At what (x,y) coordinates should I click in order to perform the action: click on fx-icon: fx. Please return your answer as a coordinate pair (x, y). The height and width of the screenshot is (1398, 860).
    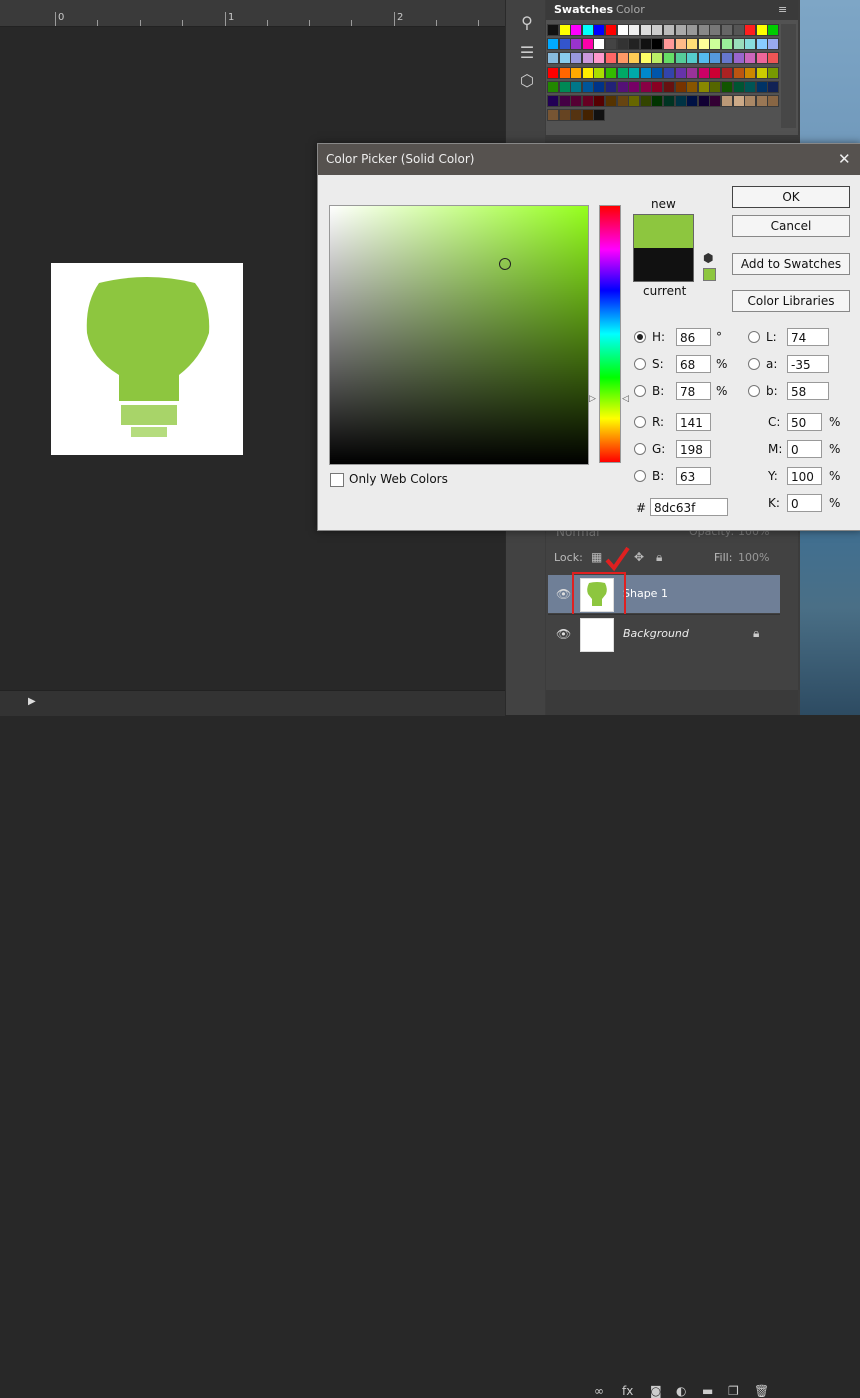
    Looking at the image, I should click on (627, 1391).